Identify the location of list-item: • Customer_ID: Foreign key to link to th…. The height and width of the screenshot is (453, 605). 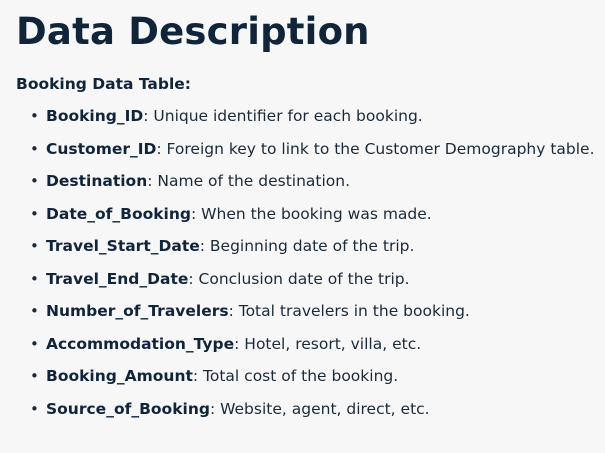
(312, 153).